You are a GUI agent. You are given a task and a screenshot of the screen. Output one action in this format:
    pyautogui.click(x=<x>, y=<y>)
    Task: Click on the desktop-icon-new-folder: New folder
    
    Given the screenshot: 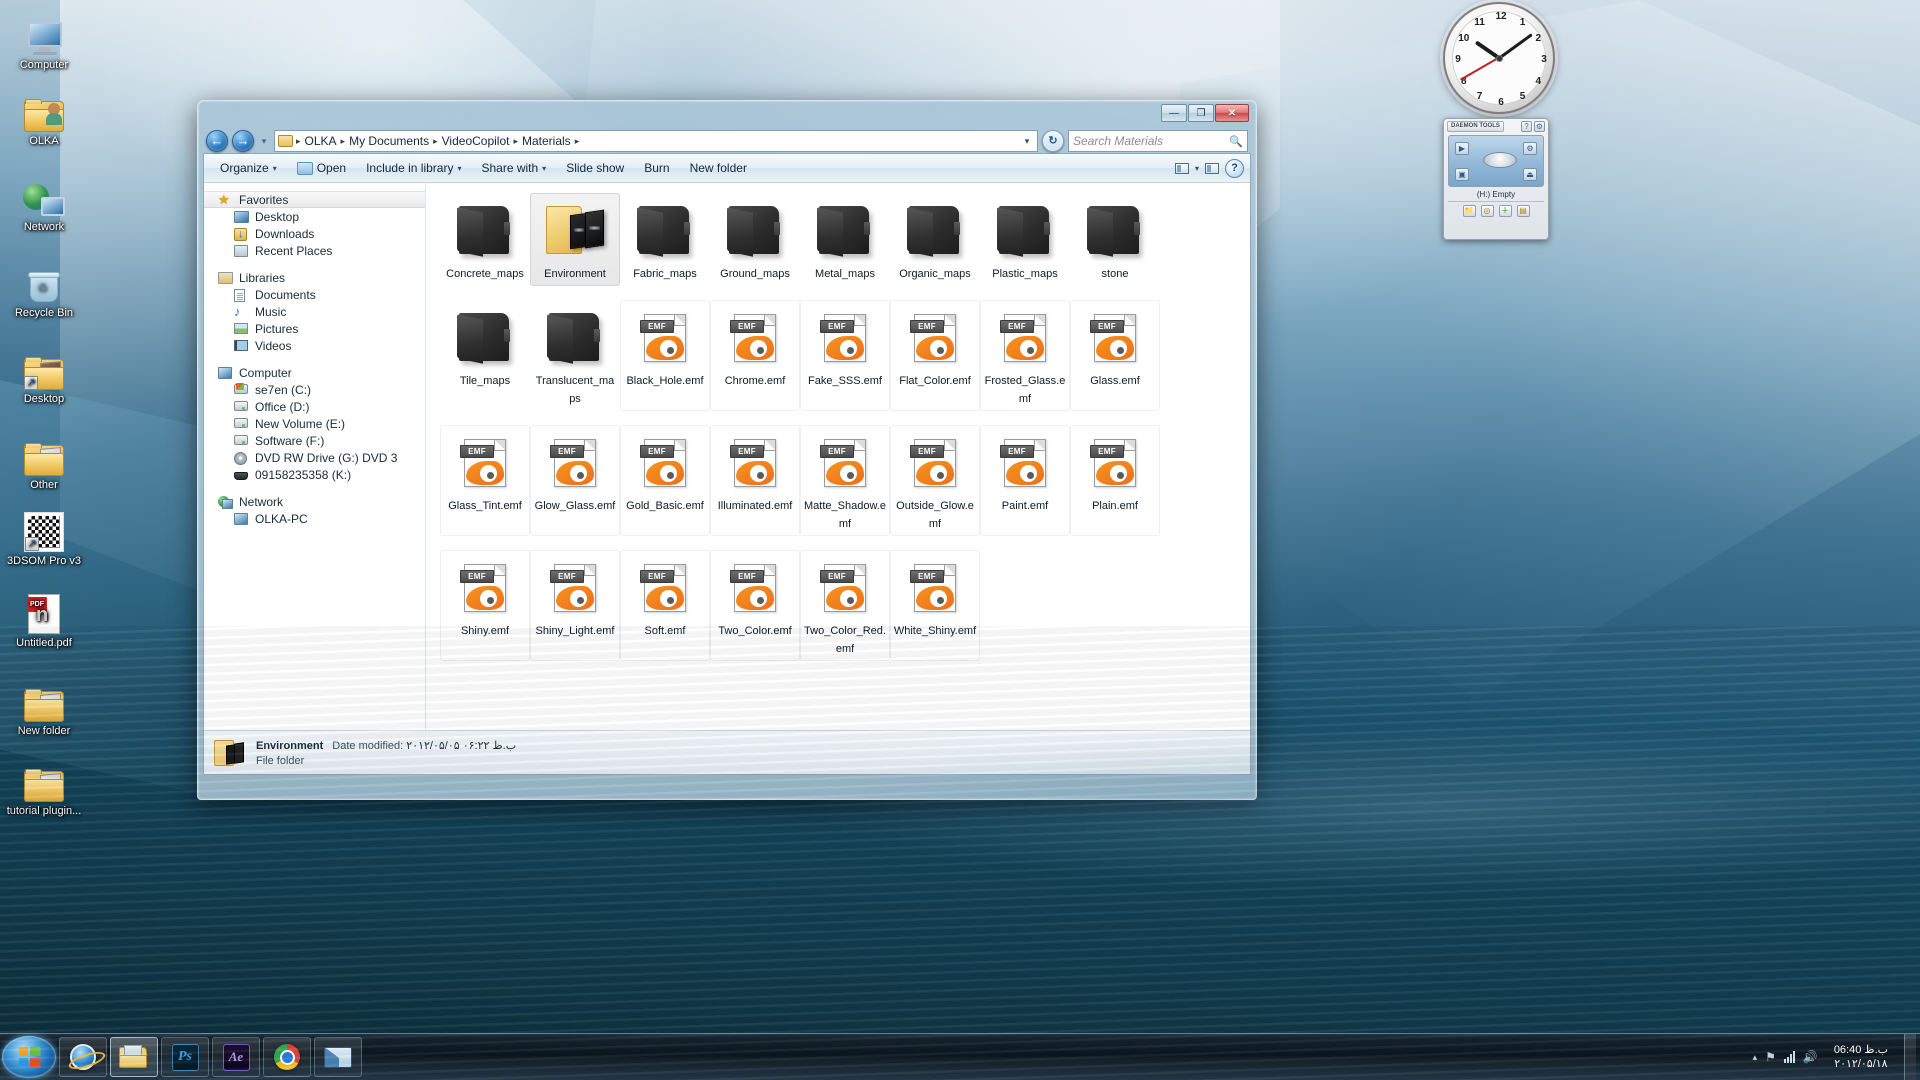 What is the action you would take?
    pyautogui.click(x=44, y=707)
    